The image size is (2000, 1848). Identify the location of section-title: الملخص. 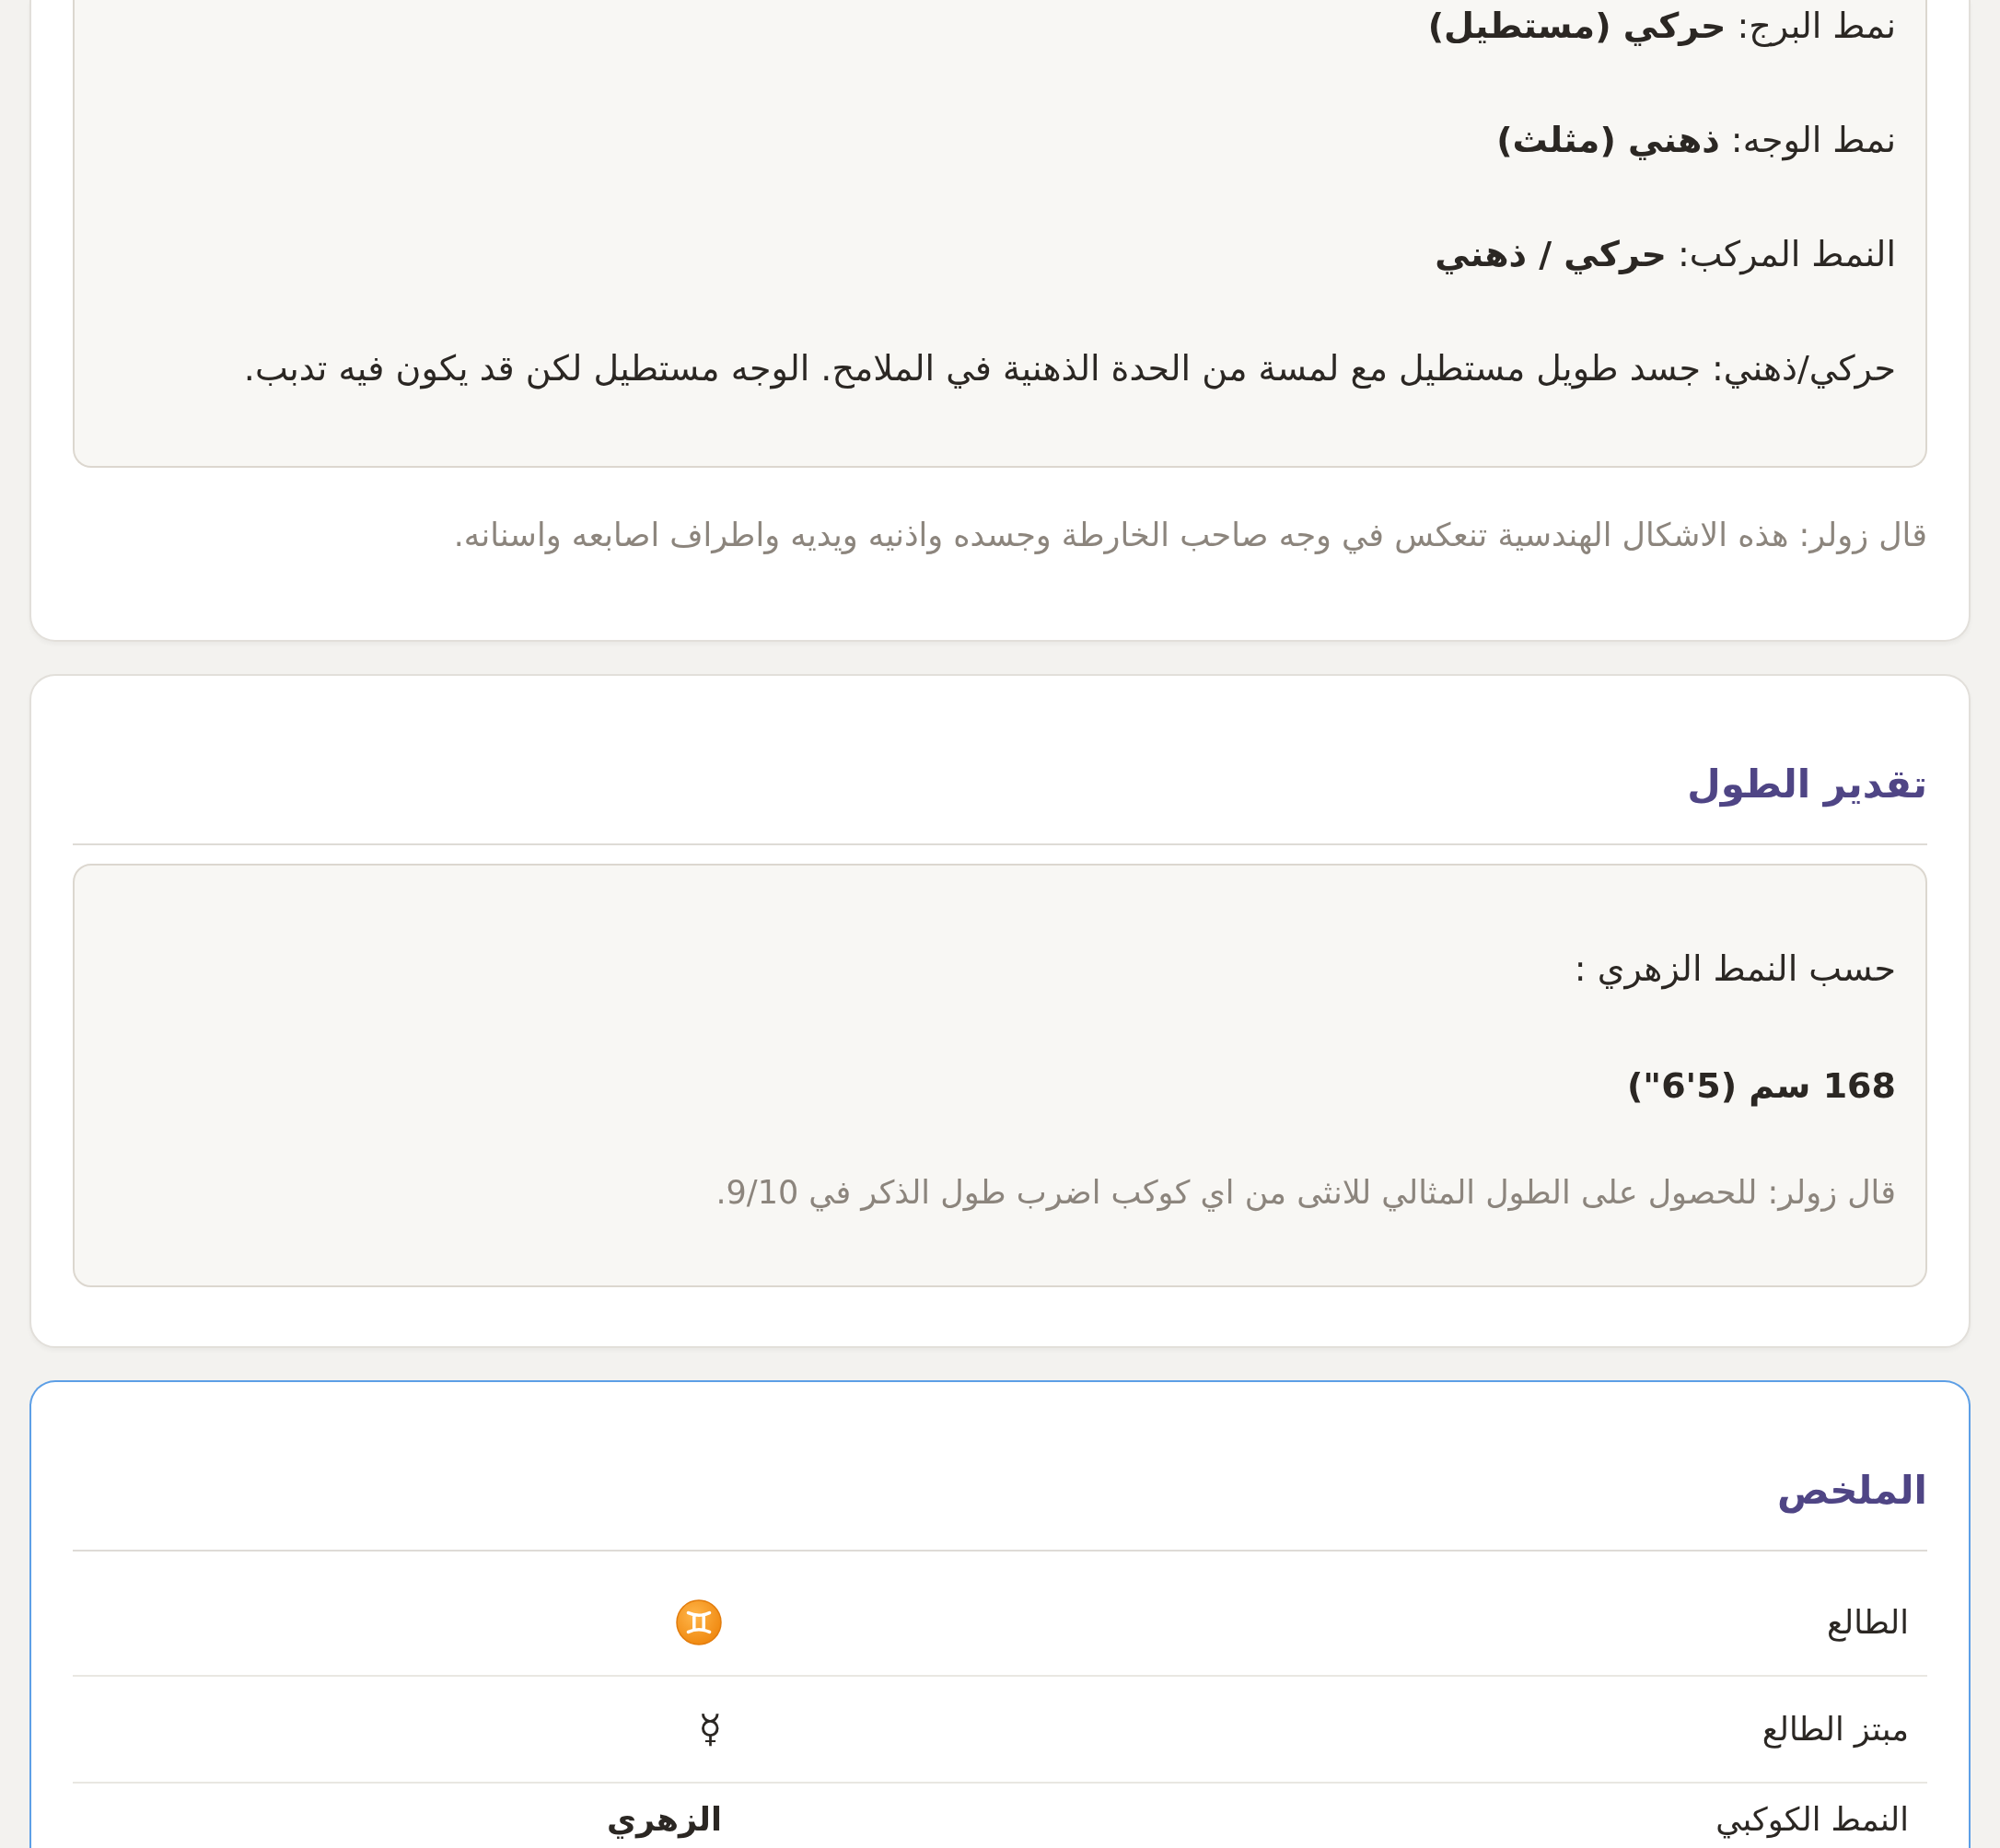
(1000, 1507).